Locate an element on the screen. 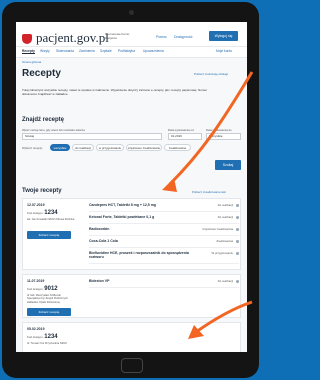  arrow-to-card-icon is located at coordinates (224, 317).